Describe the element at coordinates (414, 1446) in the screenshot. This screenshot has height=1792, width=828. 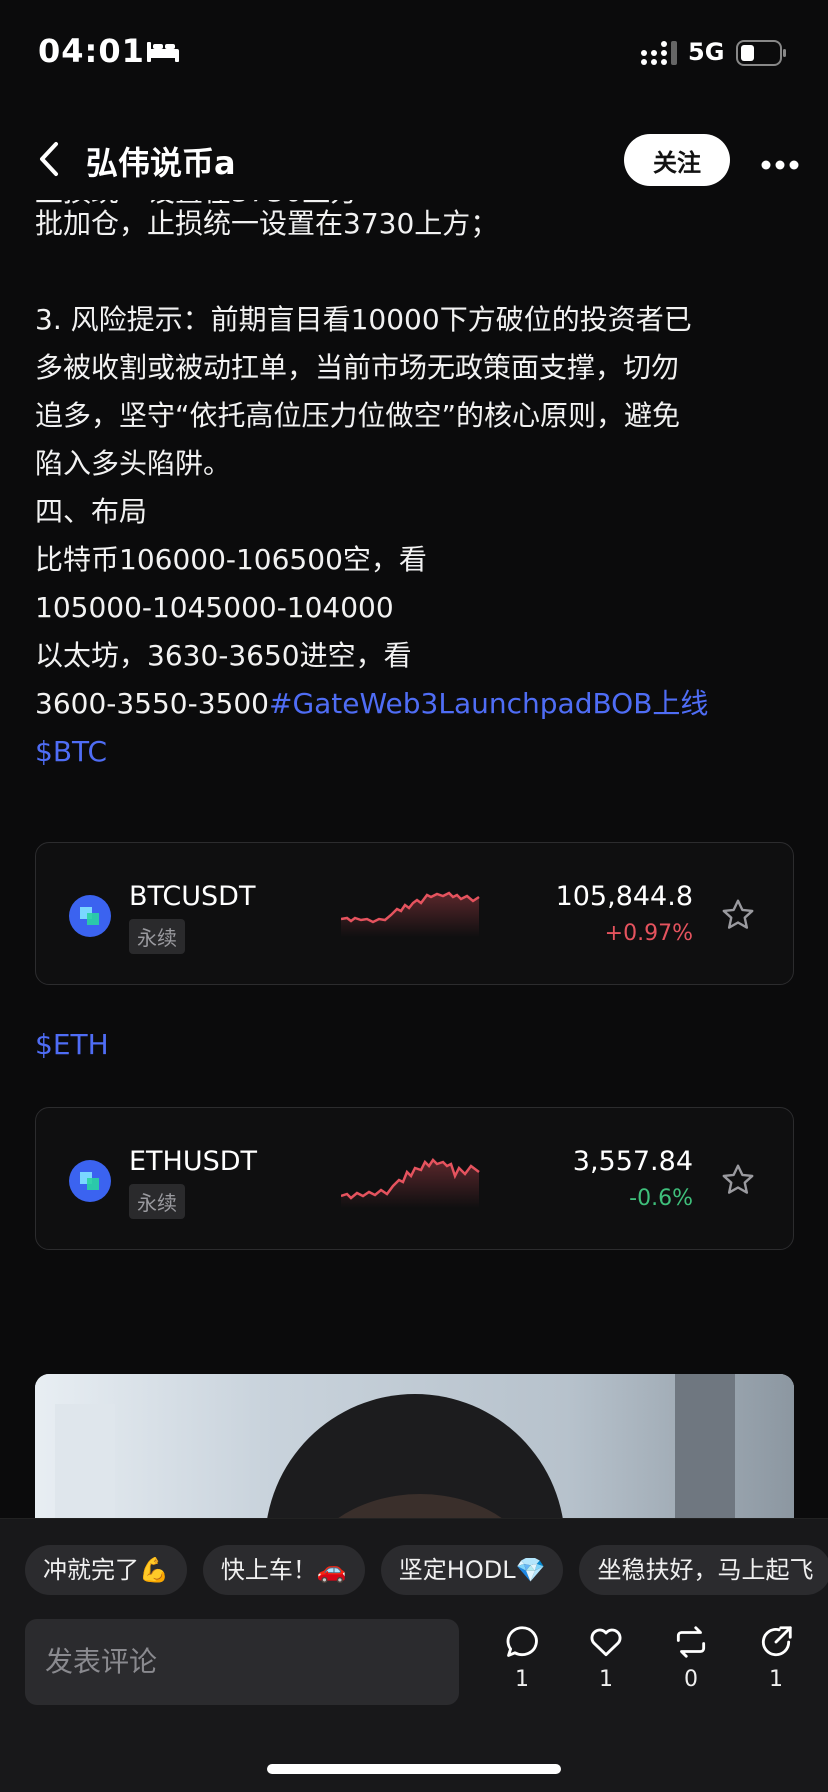
I see `video-preview` at that location.